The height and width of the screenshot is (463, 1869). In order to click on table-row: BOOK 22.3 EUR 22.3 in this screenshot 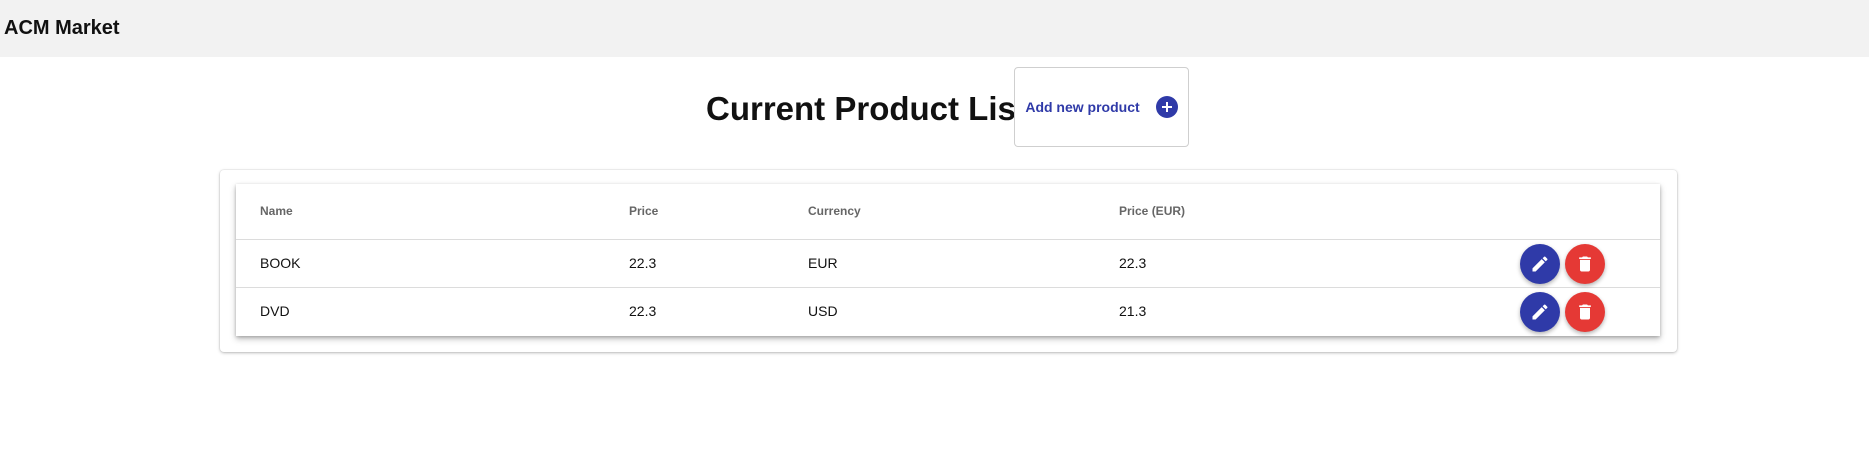, I will do `click(948, 264)`.